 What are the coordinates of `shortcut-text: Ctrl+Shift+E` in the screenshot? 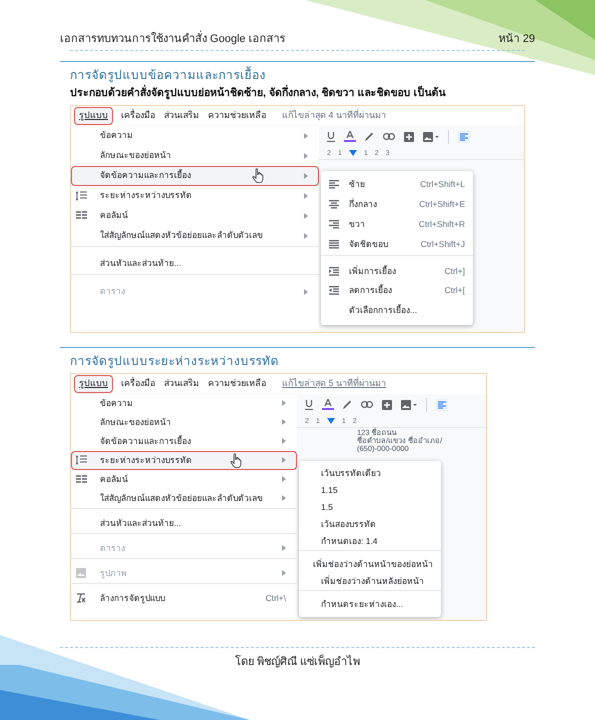 It's located at (442, 205).